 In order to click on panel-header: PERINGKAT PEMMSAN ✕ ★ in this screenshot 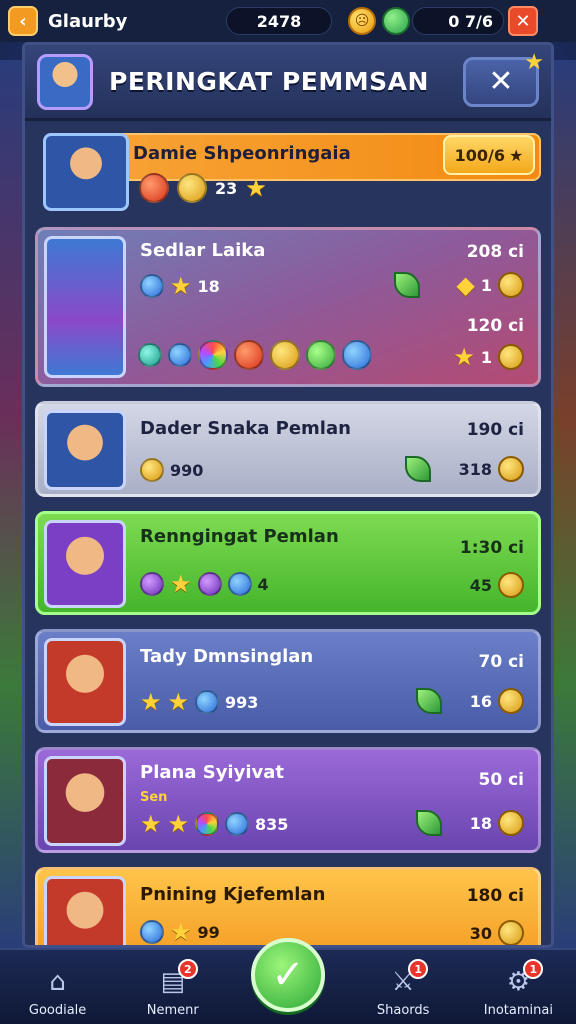, I will do `click(288, 83)`.